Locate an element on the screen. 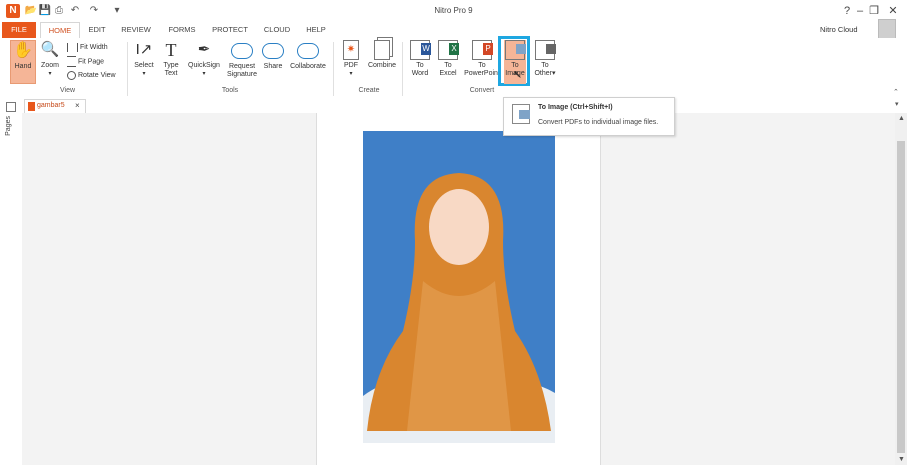 The image size is (907, 465). tooltip-description: Convert PDFs to individual image files. is located at coordinates (598, 122).